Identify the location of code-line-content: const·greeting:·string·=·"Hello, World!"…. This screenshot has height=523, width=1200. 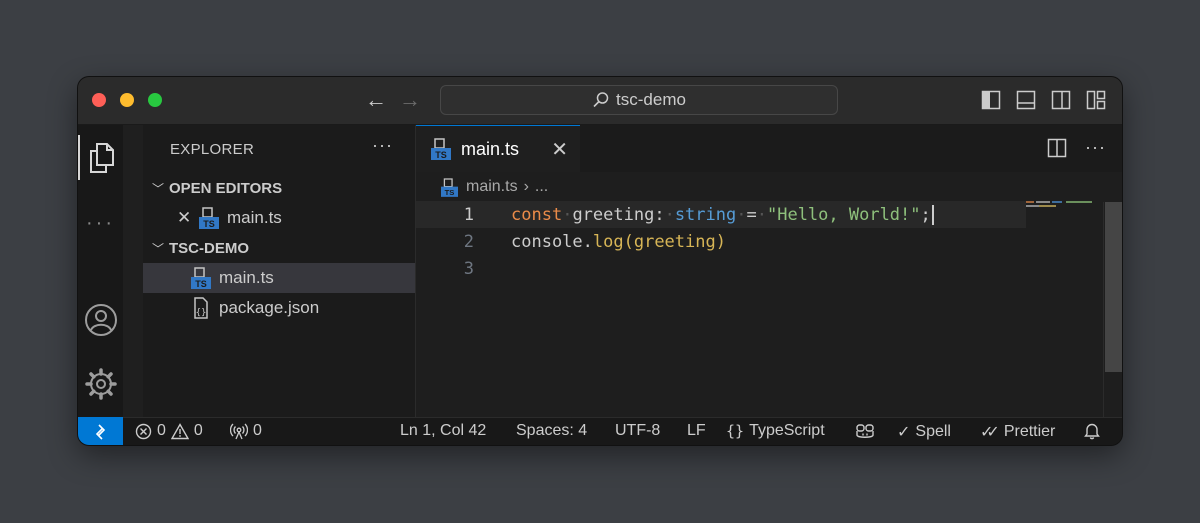
(722, 214).